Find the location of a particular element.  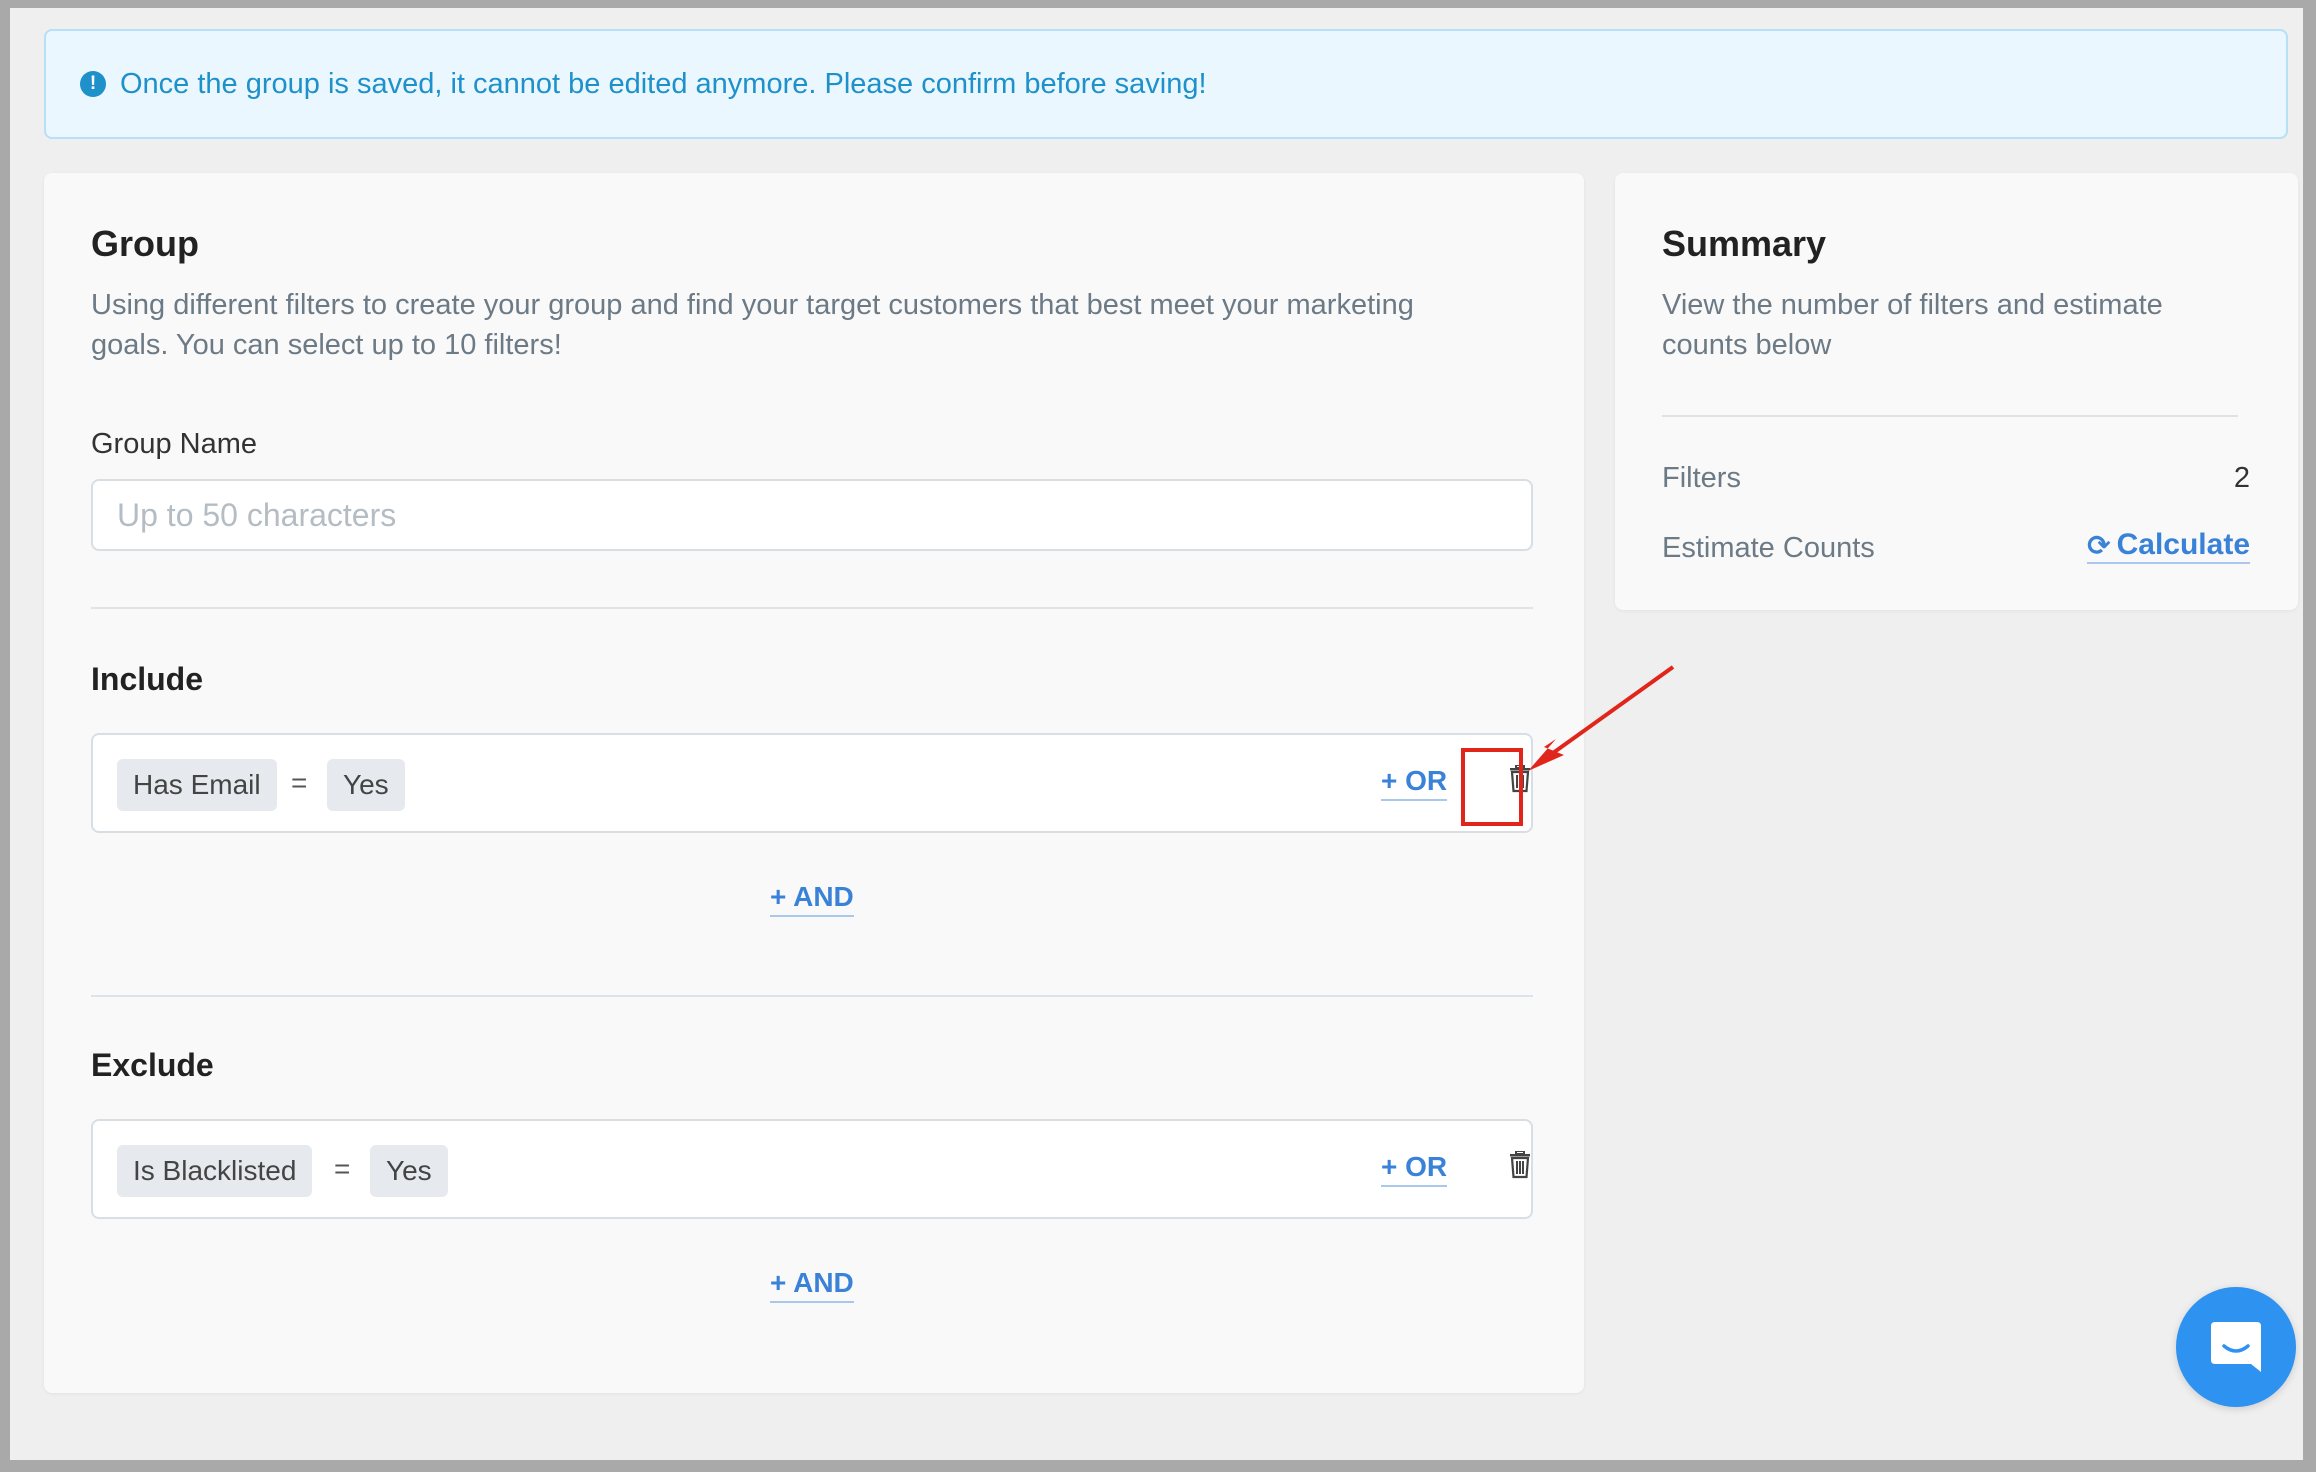

annotation-arrow is located at coordinates (1601, 718).